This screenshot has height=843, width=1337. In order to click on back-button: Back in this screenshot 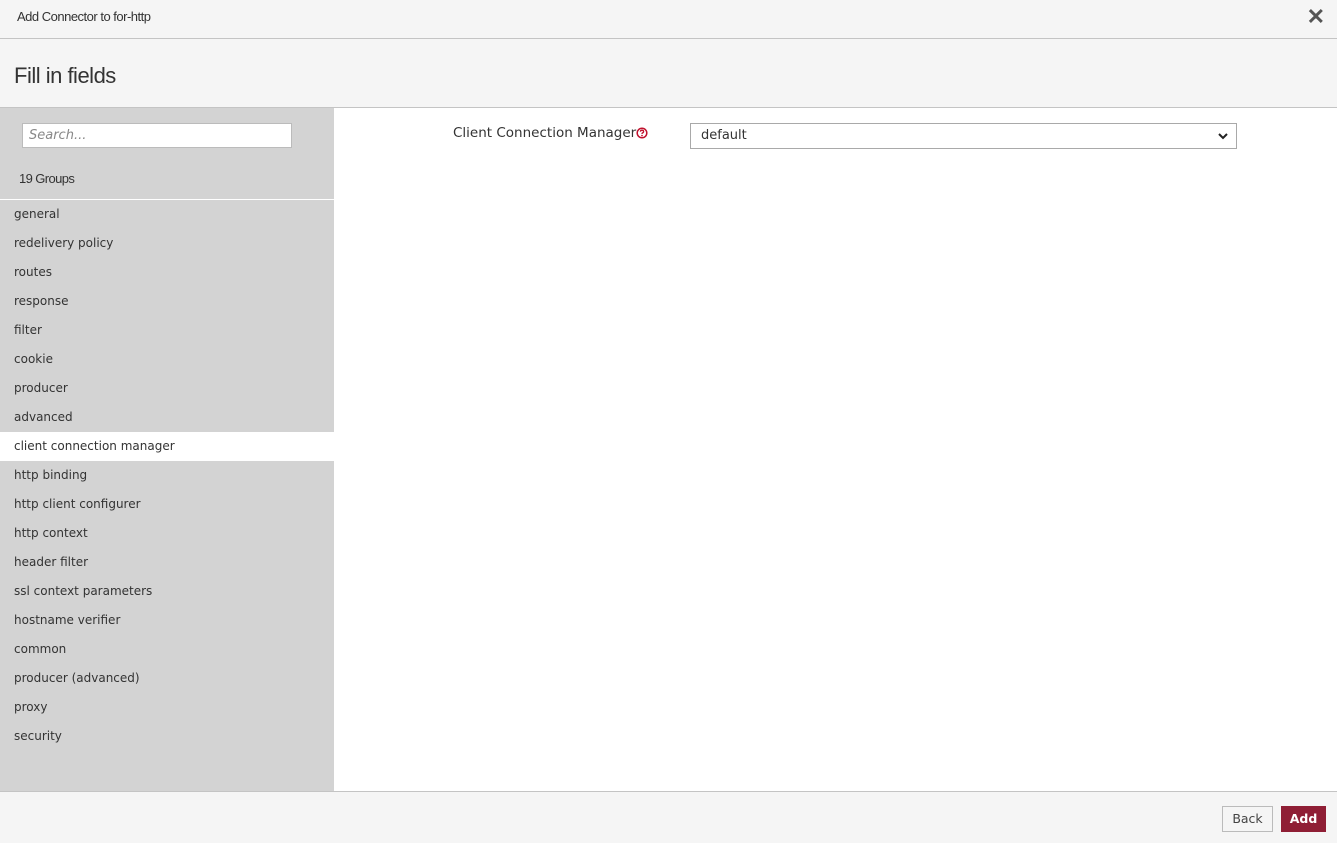, I will do `click(1247, 819)`.